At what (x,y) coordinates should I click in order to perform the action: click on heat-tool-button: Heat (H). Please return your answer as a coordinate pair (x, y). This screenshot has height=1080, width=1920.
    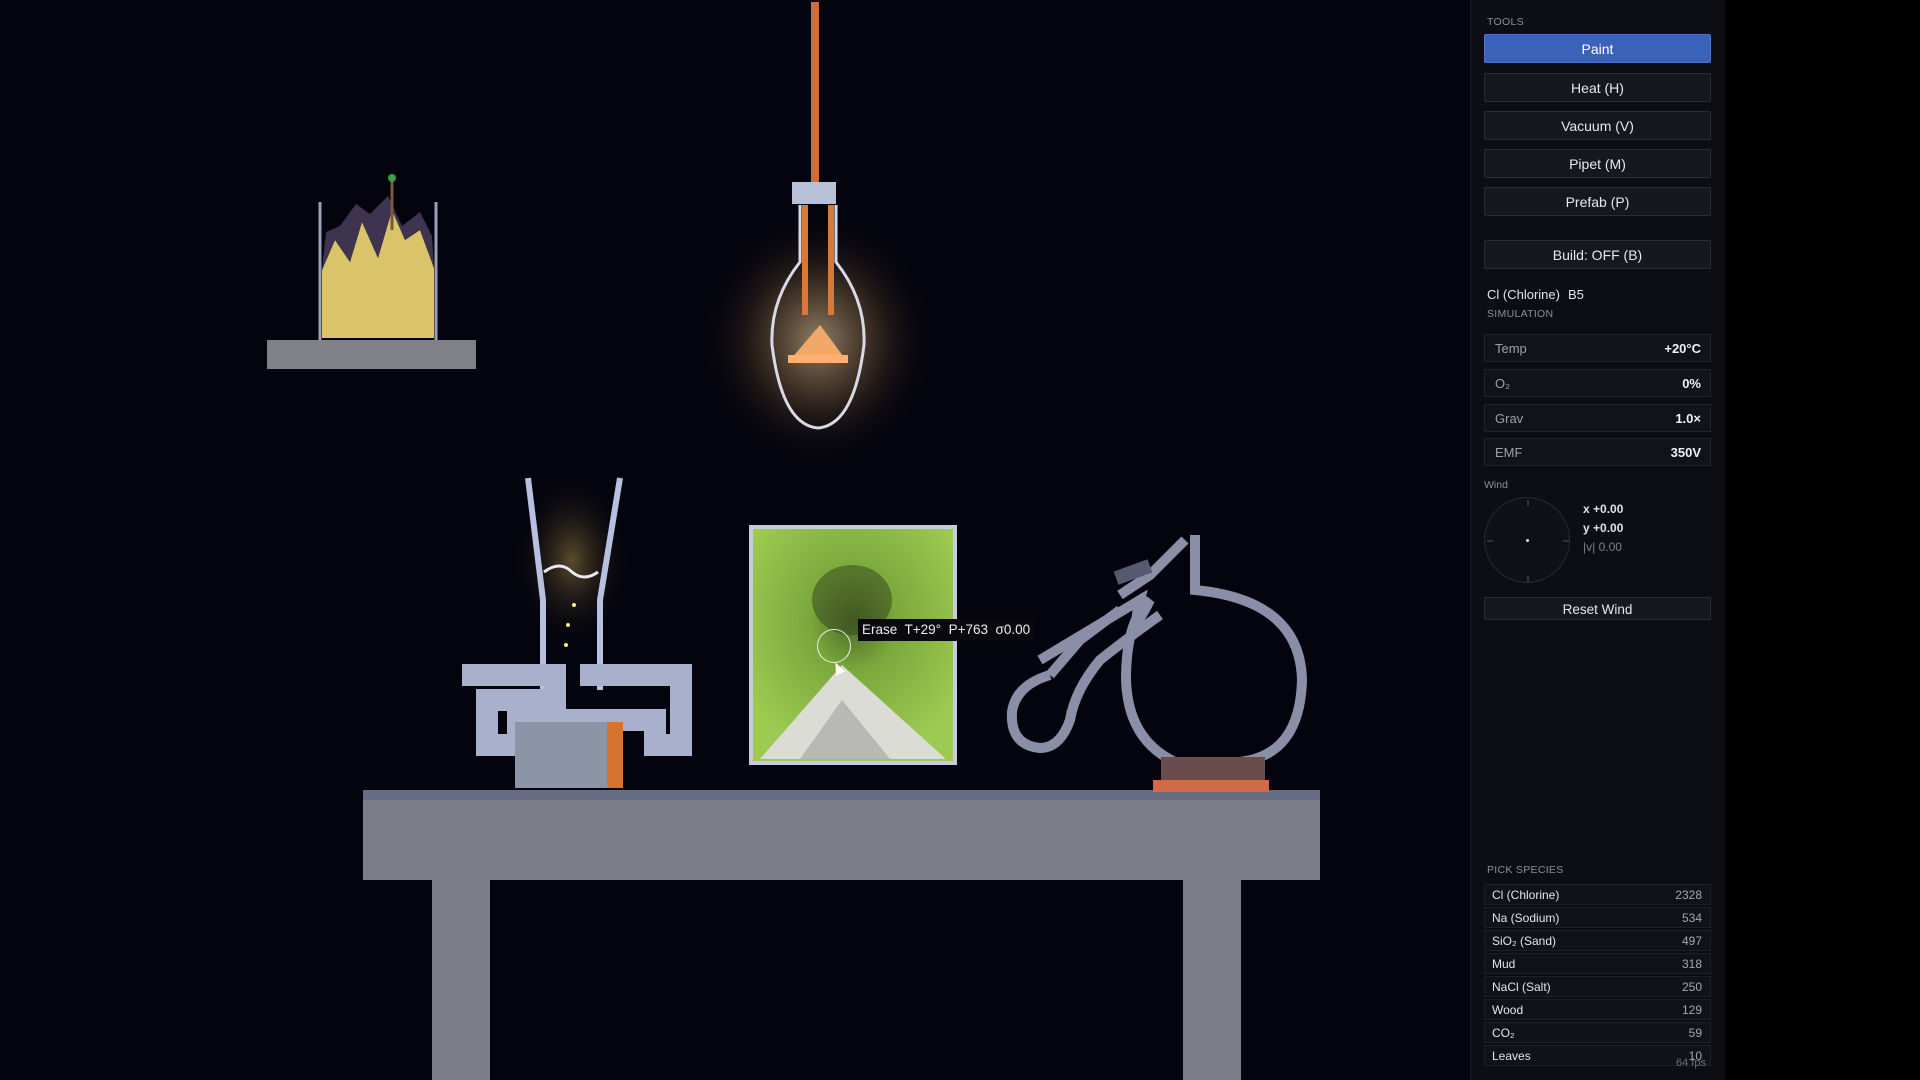
    Looking at the image, I should click on (1597, 87).